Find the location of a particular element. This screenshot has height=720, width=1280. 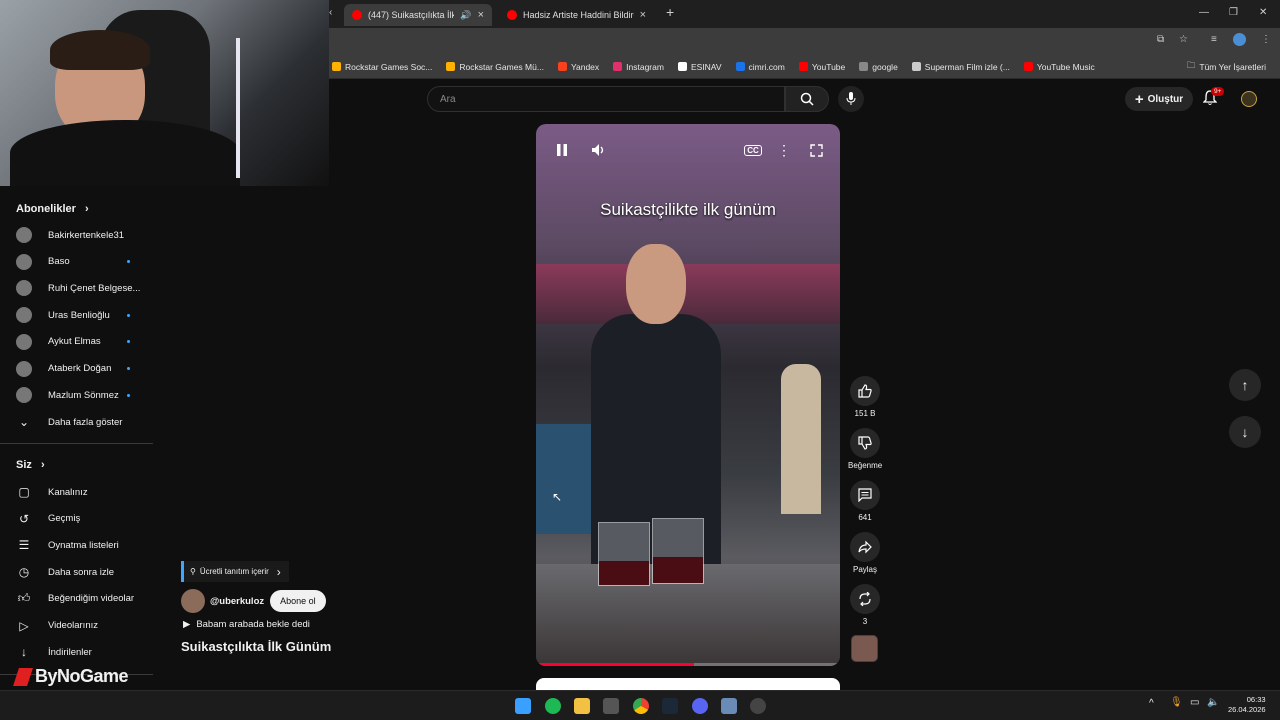

mic-tray-icon: 🎙 is located at coordinates (1176, 702).